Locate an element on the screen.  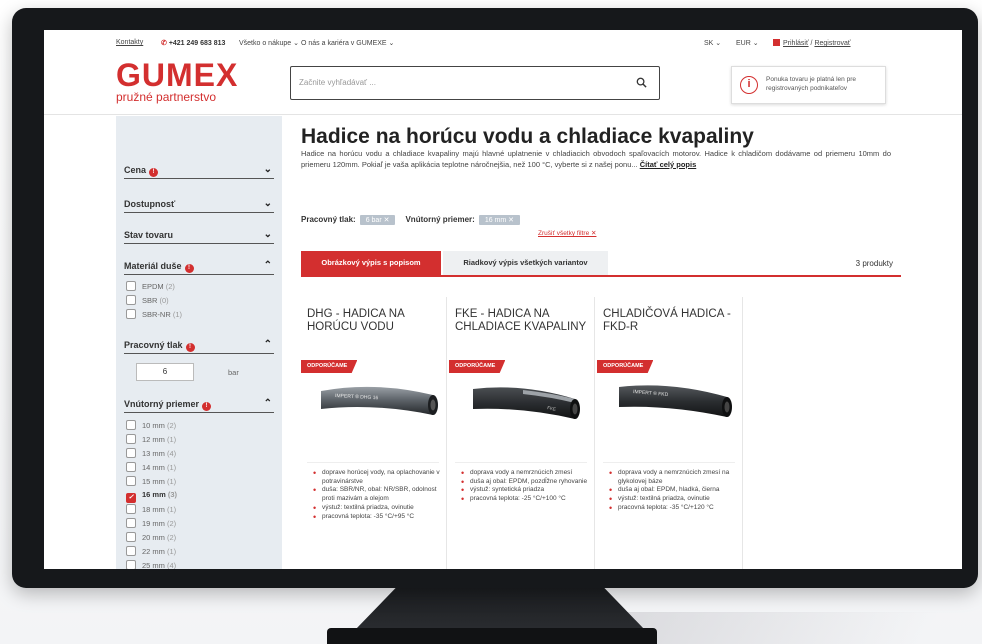
filter-condition: Stav tovaru ⌄ is located at coordinates (199, 236).